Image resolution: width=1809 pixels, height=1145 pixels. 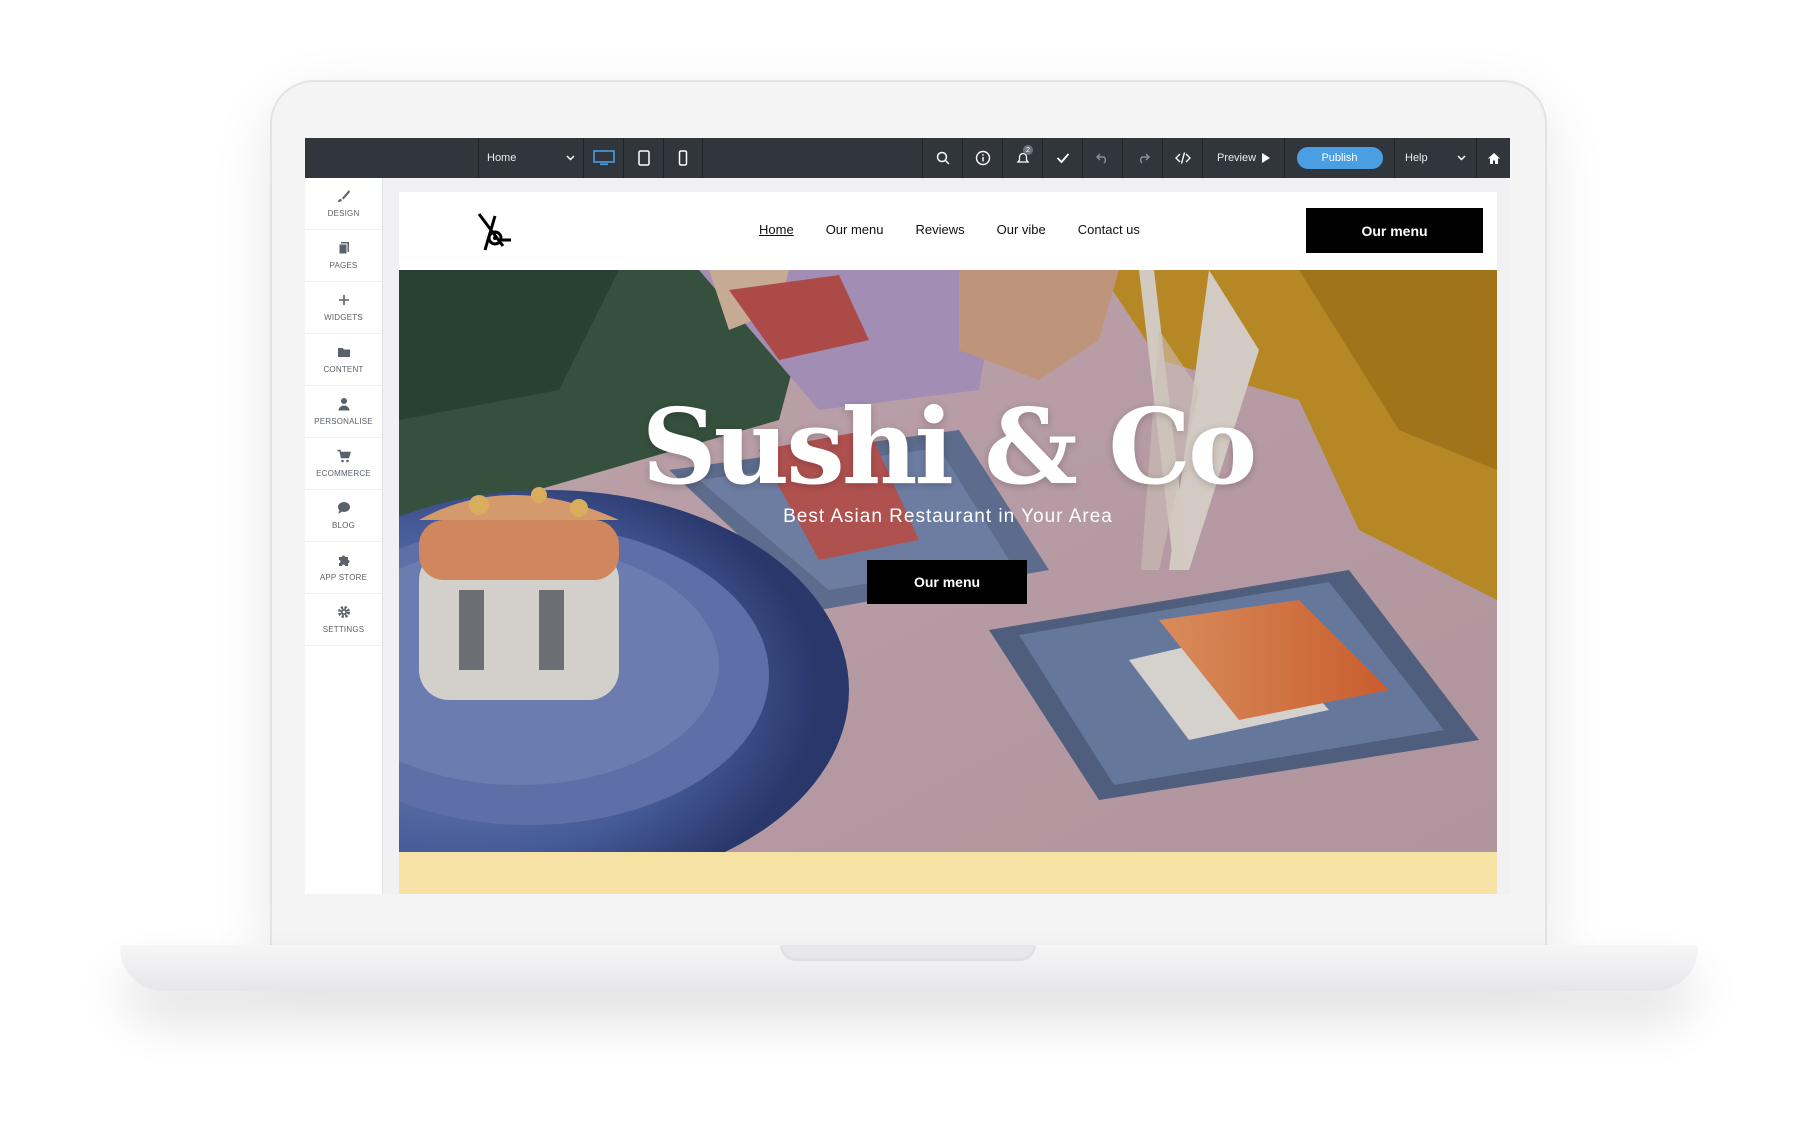 I want to click on desktop-icon, so click(x=603, y=157).